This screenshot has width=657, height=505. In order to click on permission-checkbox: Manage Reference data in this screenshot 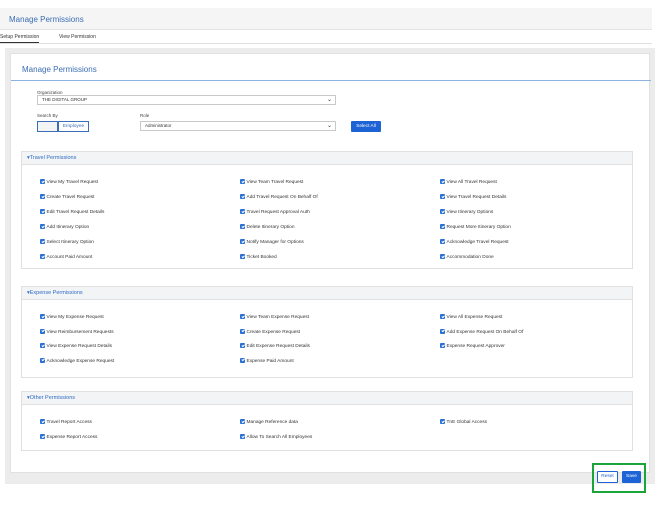, I will do `click(269, 422)`.